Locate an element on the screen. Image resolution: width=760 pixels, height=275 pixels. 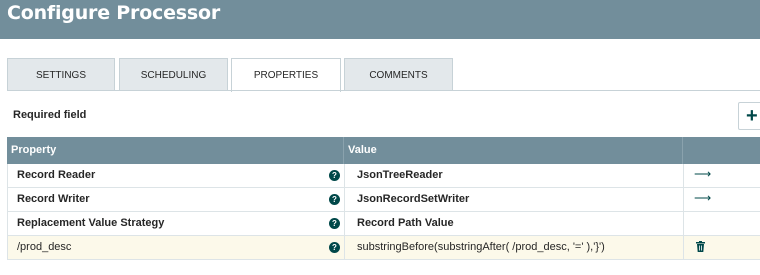
column-header-property: Property is located at coordinates (175, 150).